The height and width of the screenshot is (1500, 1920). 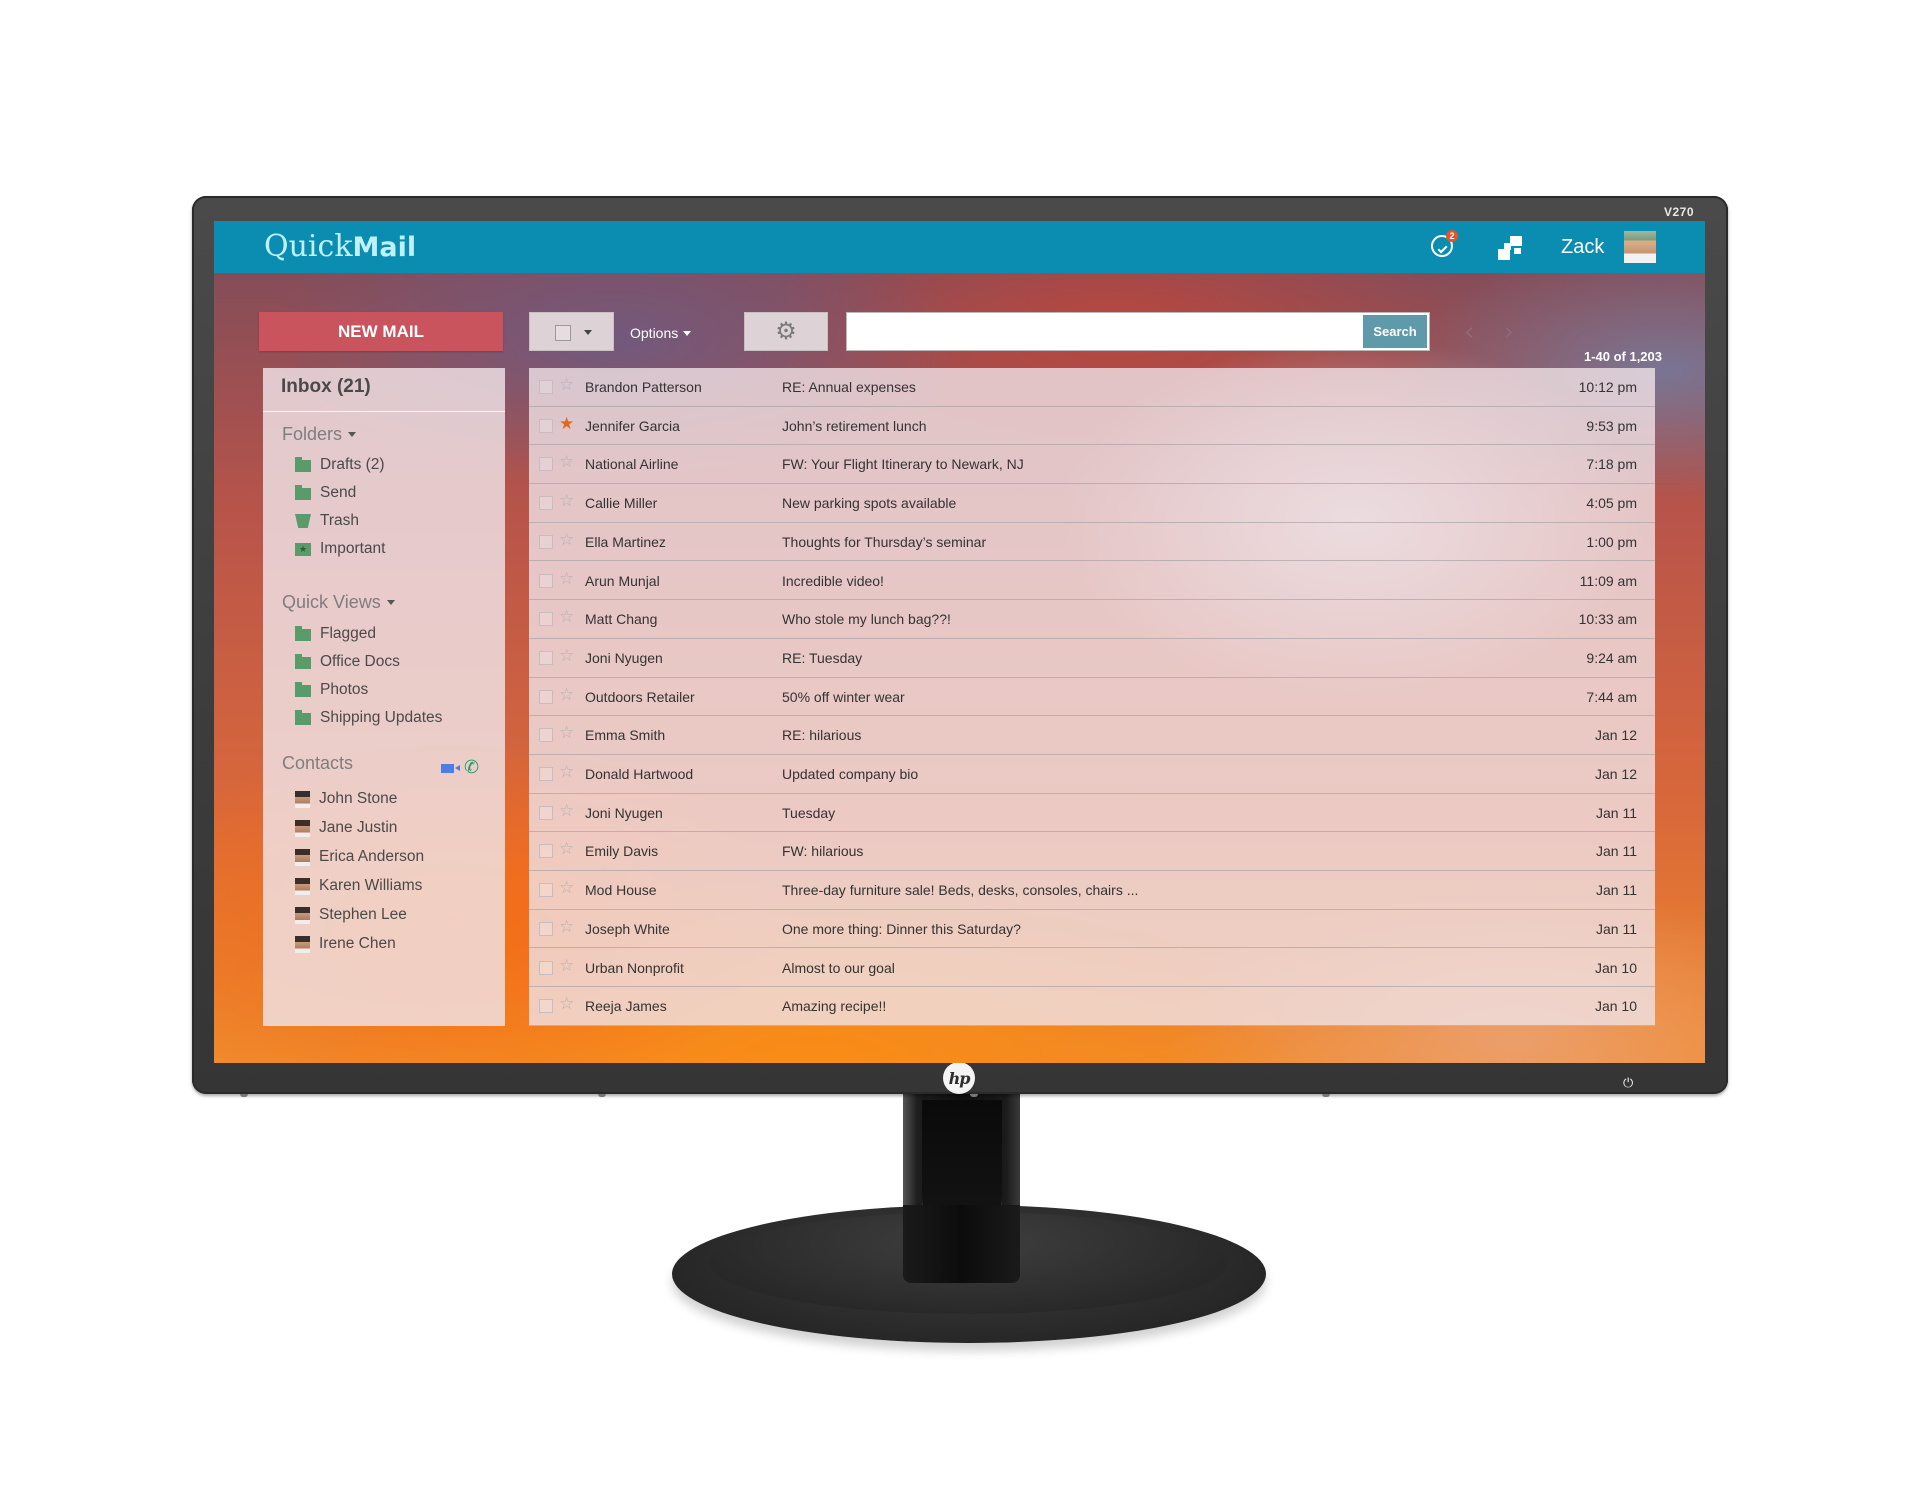 I want to click on sidebar-item-trash: Trash, so click(x=327, y=521).